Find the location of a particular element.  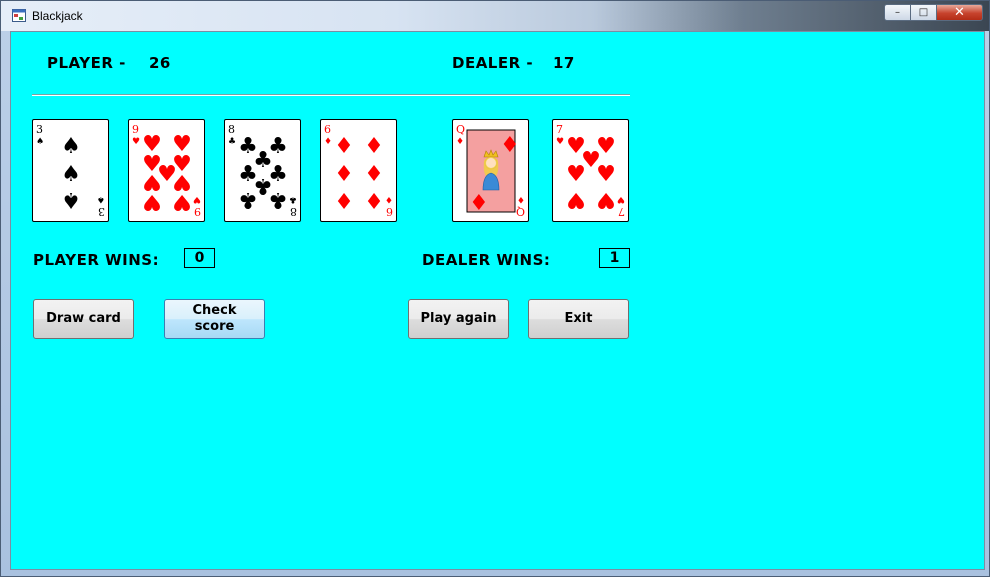

card-rank-bottom: 6 is located at coordinates (389, 211).